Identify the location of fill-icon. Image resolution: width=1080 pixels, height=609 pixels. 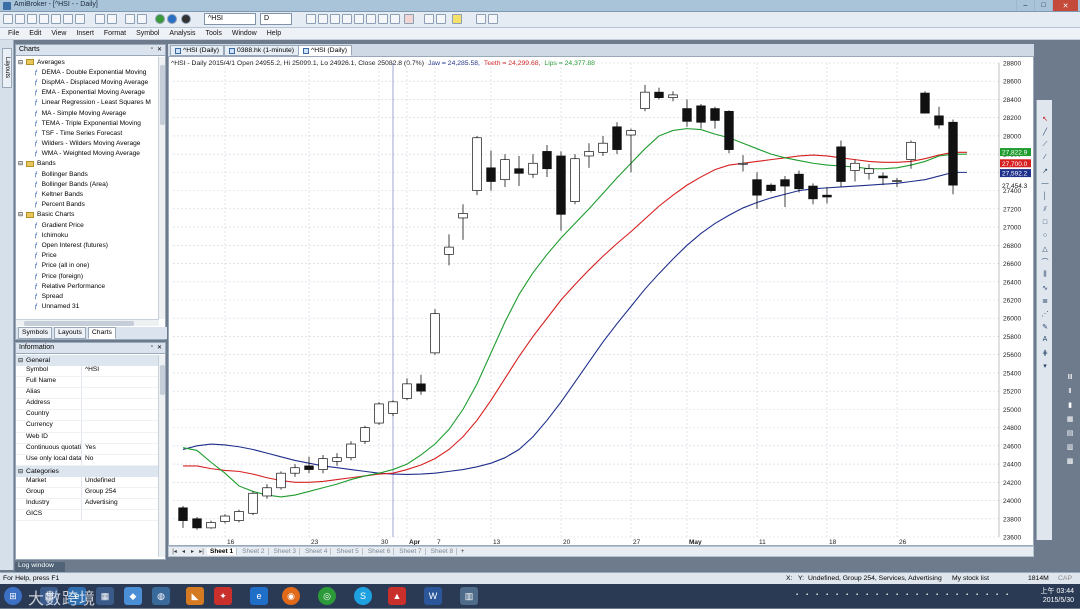
(441, 19).